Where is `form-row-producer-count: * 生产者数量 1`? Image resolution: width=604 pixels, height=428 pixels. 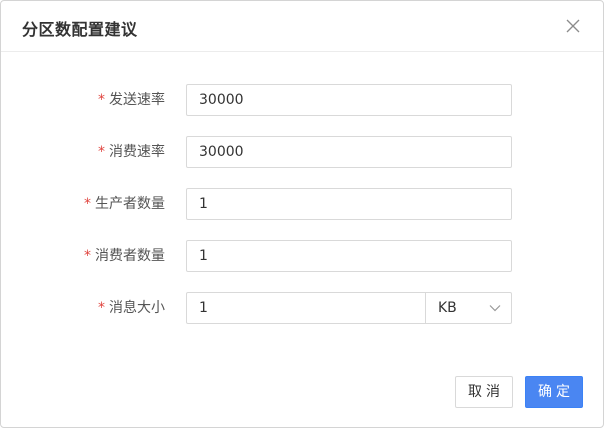 form-row-producer-count: * 生产者数量 1 is located at coordinates (302, 204).